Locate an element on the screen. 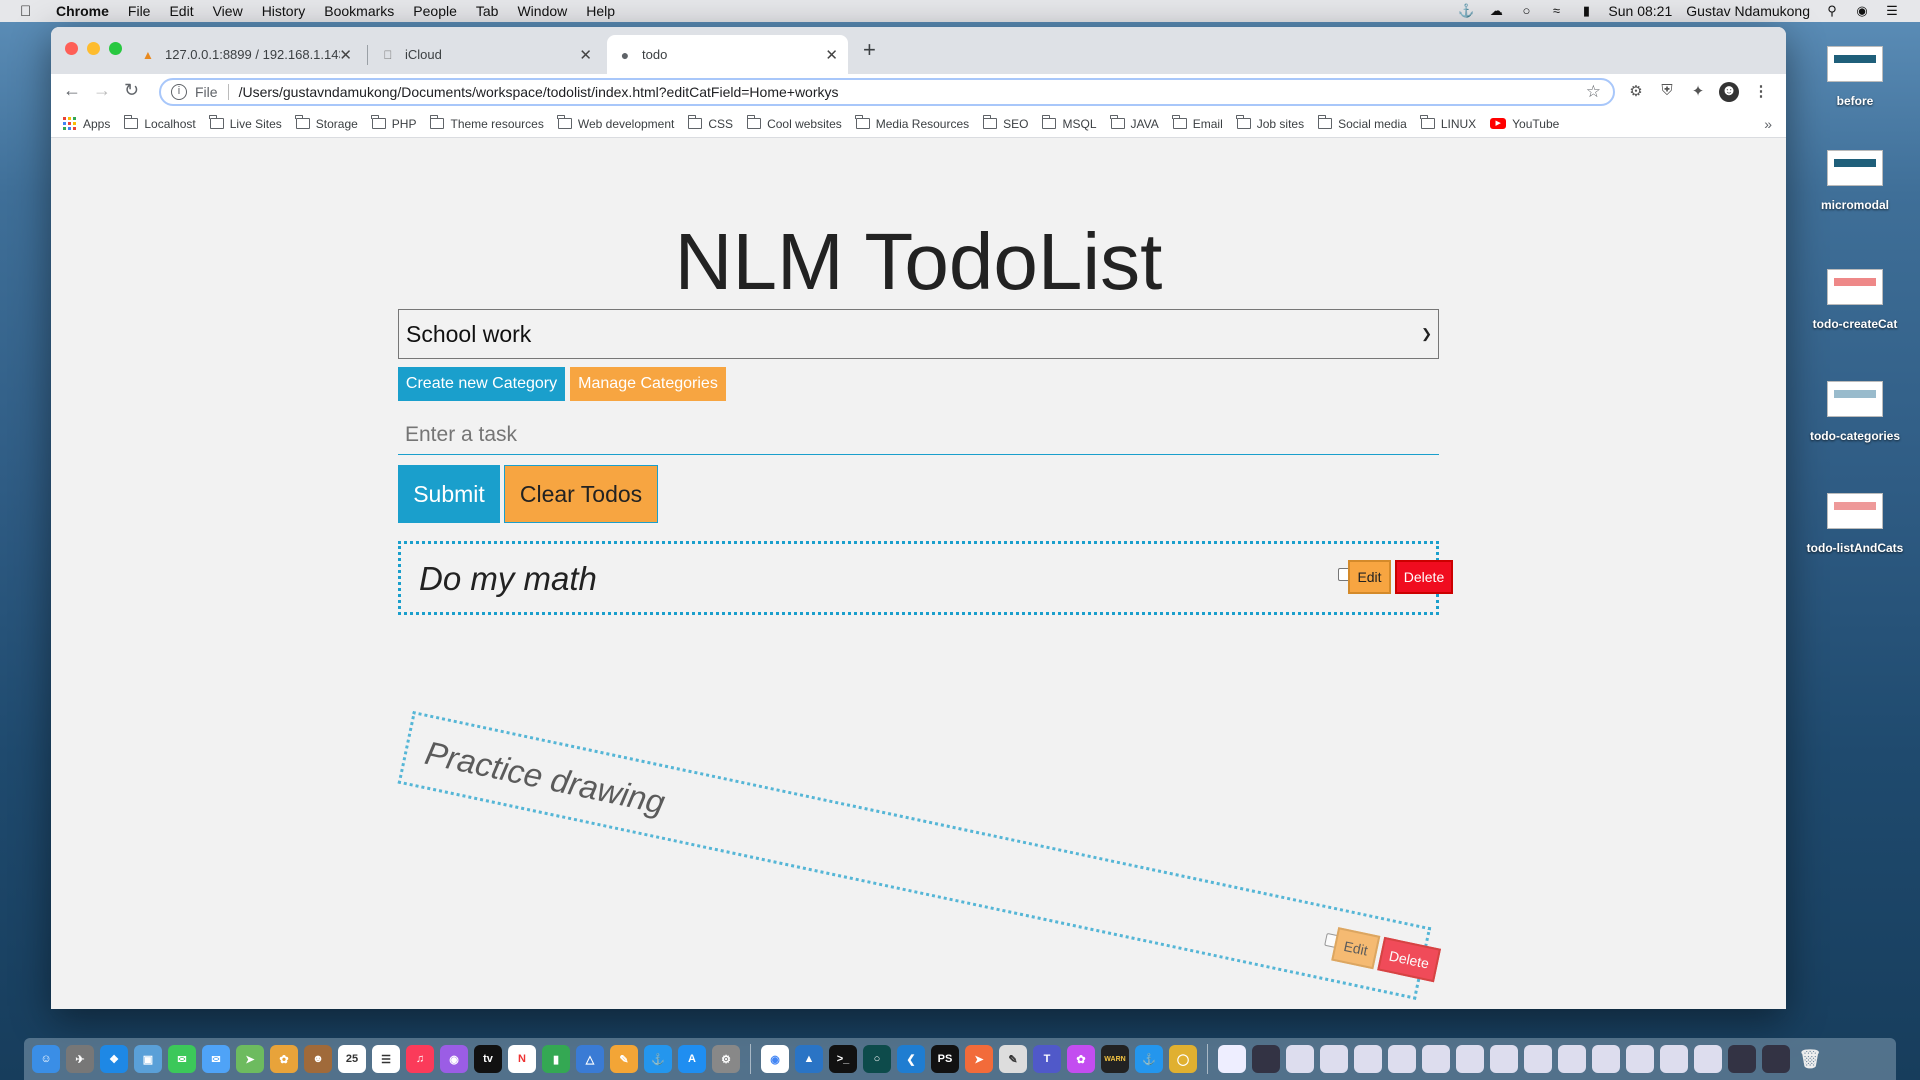 The width and height of the screenshot is (1920, 1080). bookmark-apps: Apps is located at coordinates (86, 124).